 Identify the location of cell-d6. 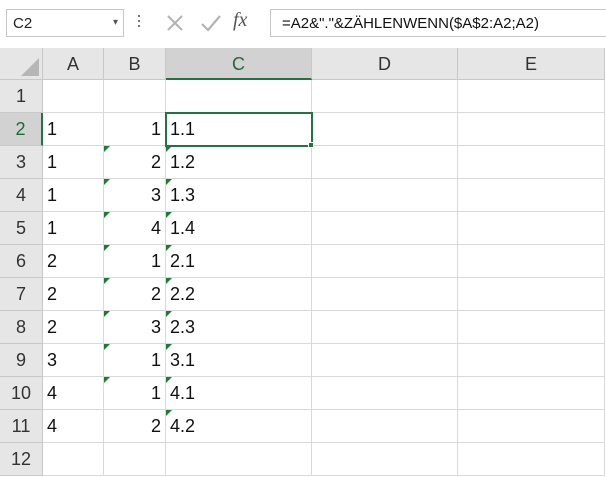
(385, 261).